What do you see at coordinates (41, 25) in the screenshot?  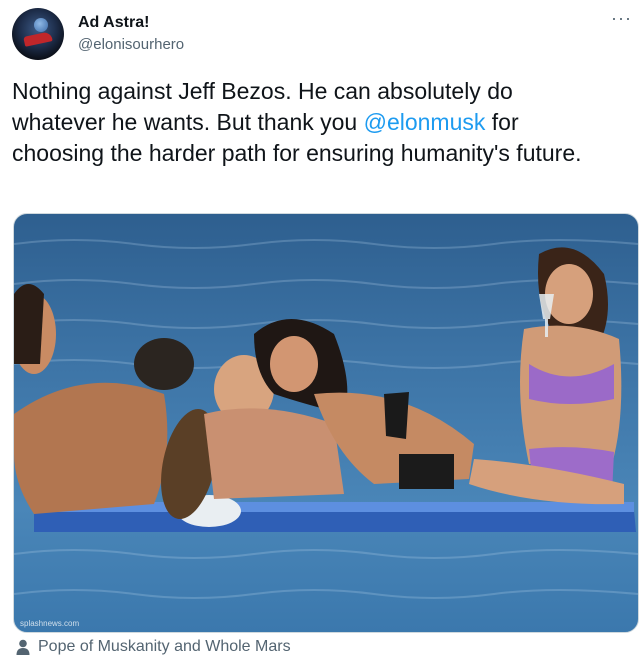 I see `earth-graphic` at bounding box center [41, 25].